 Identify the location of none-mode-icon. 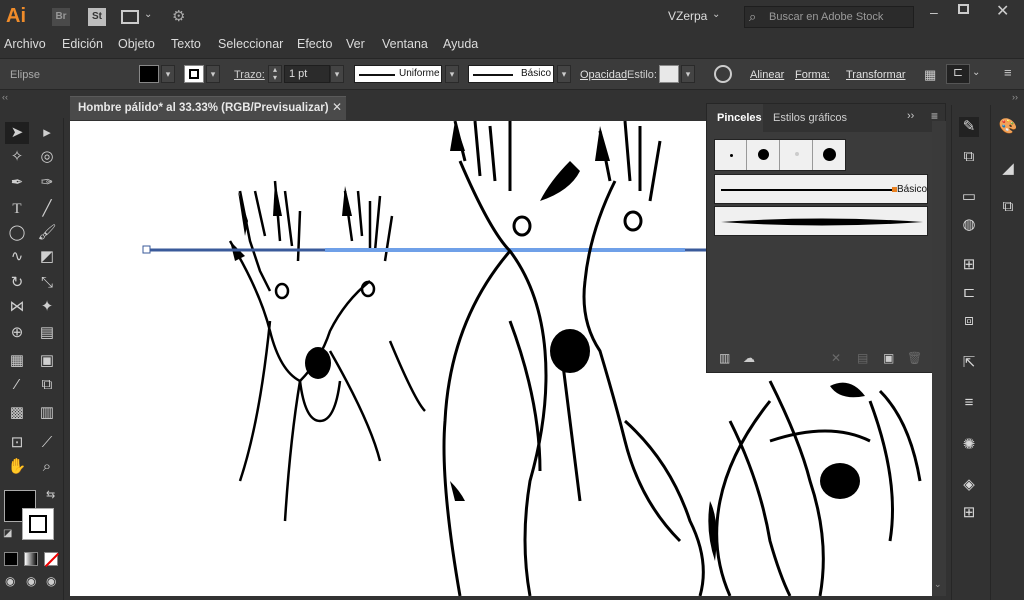
(52, 560).